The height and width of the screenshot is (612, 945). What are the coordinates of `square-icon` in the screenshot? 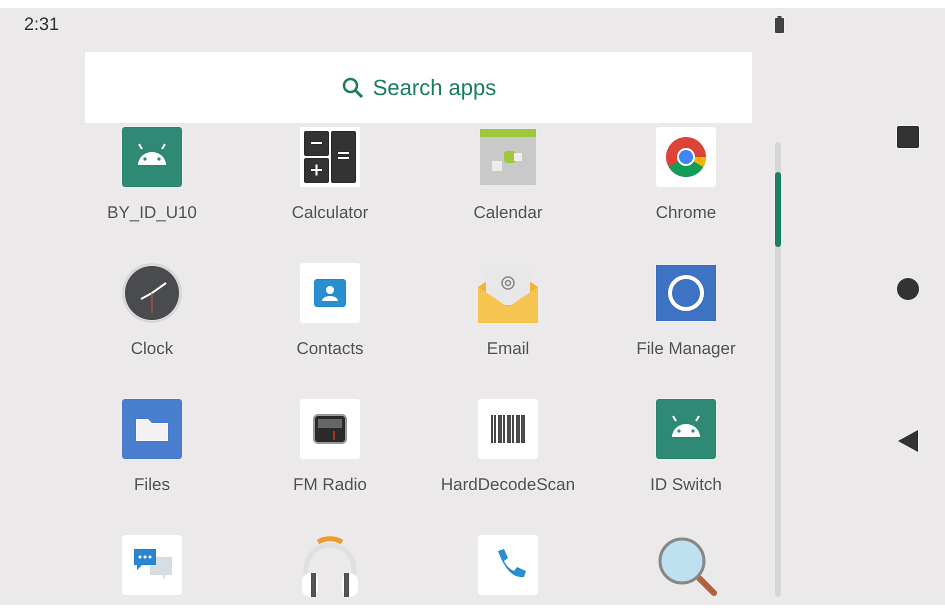 It's located at (907, 137).